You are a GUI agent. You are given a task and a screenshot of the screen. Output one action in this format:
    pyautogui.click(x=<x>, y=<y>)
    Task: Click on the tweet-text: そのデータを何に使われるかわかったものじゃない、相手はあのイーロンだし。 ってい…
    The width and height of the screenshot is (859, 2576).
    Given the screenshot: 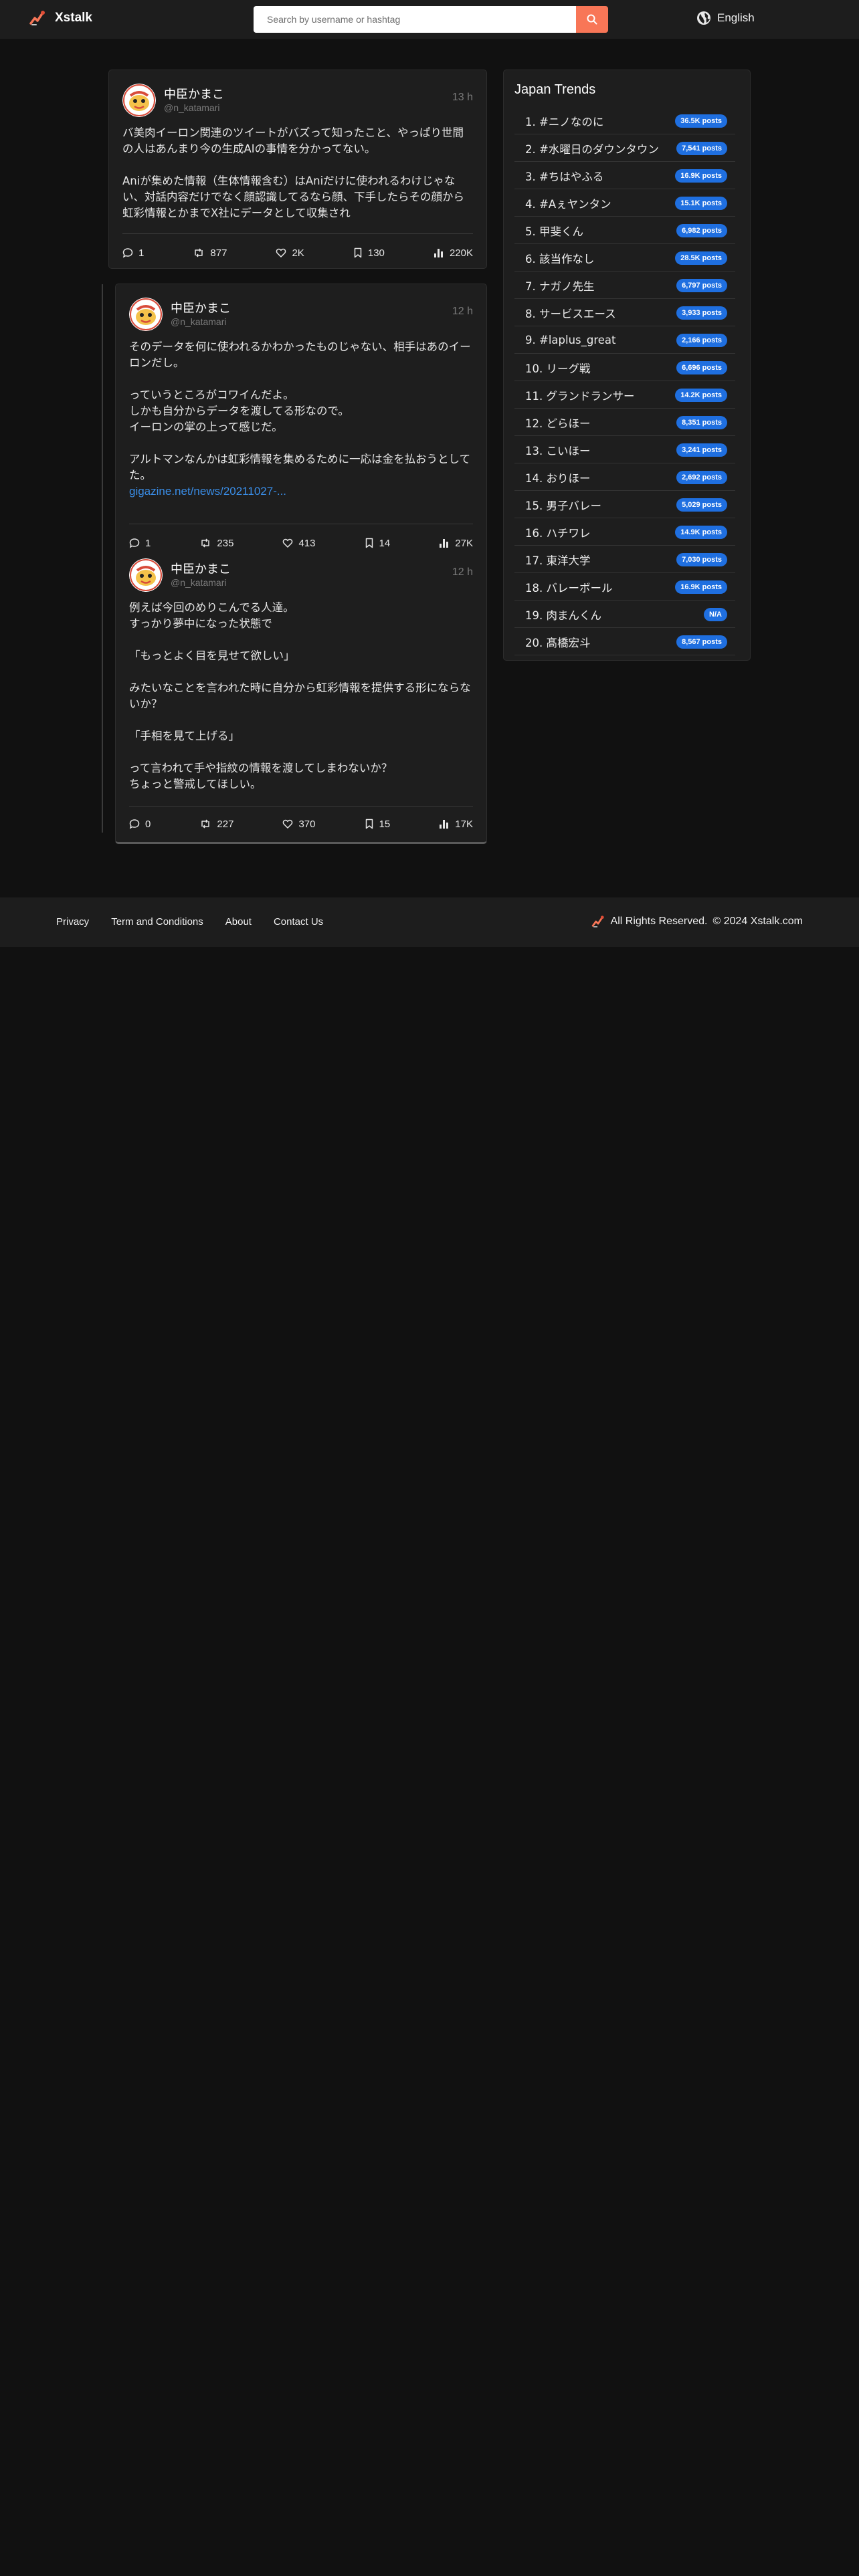 What is the action you would take?
    pyautogui.click(x=301, y=419)
    